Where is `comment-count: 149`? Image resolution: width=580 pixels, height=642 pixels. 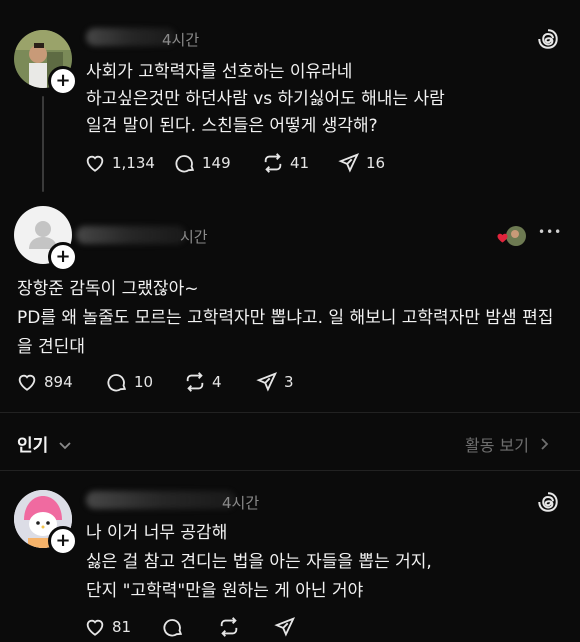
comment-count: 149 is located at coordinates (216, 163).